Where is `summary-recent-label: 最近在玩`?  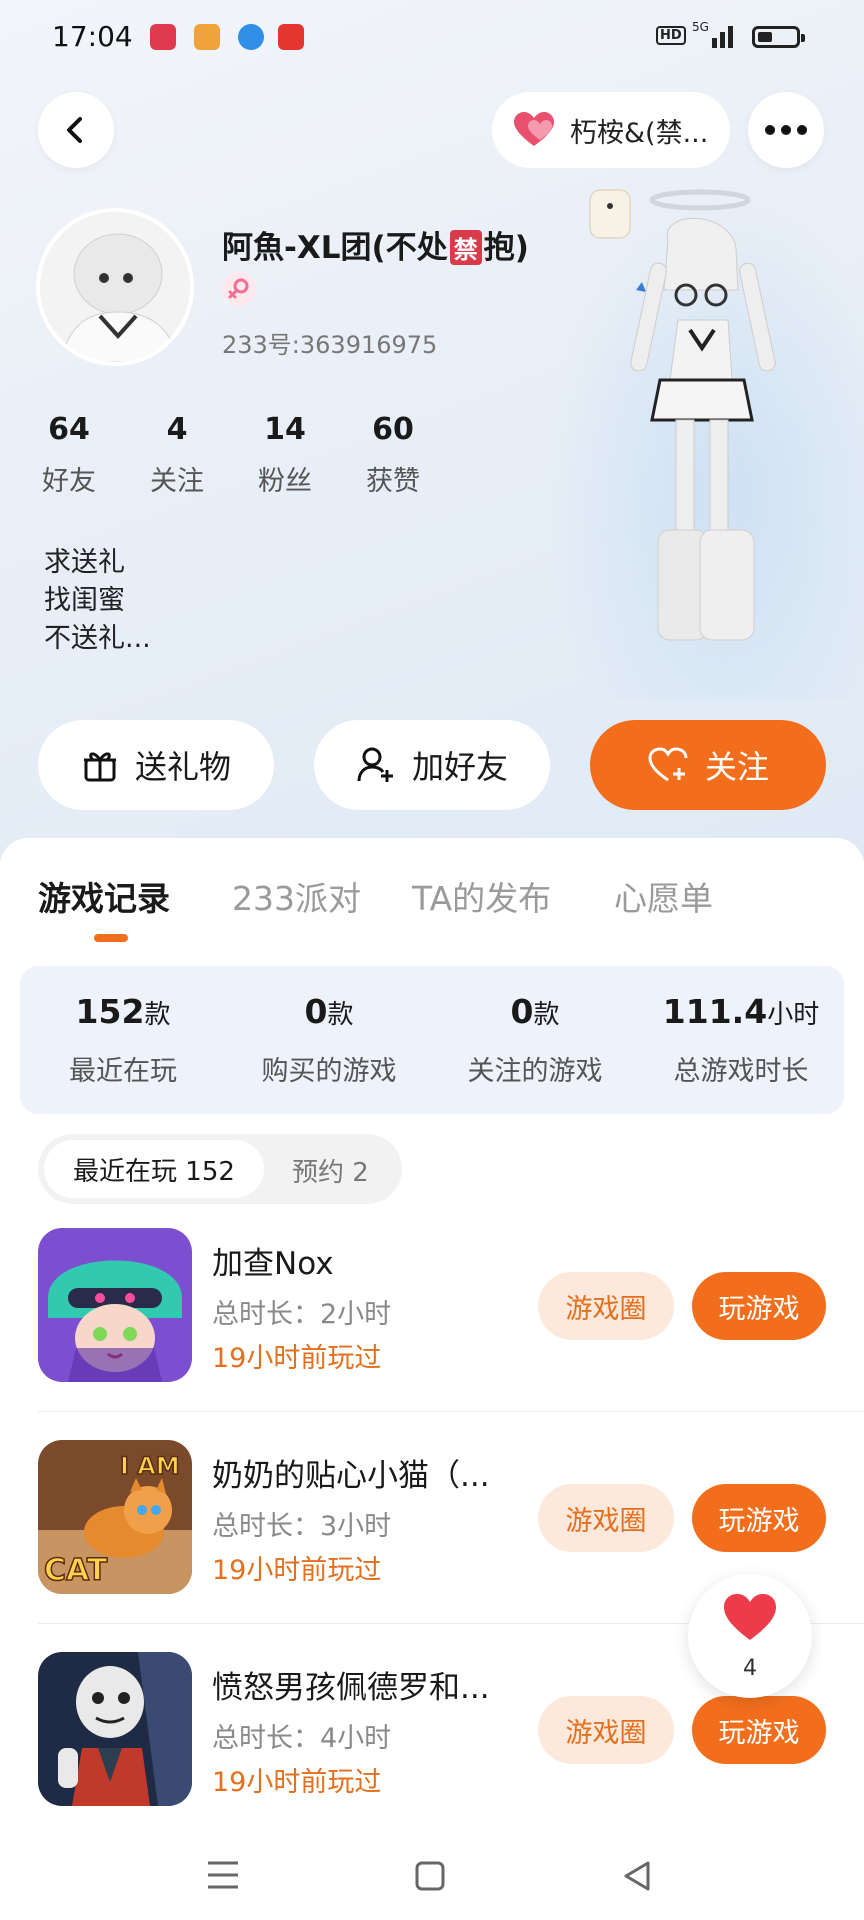
summary-recent-label: 最近在玩 is located at coordinates (123, 1071).